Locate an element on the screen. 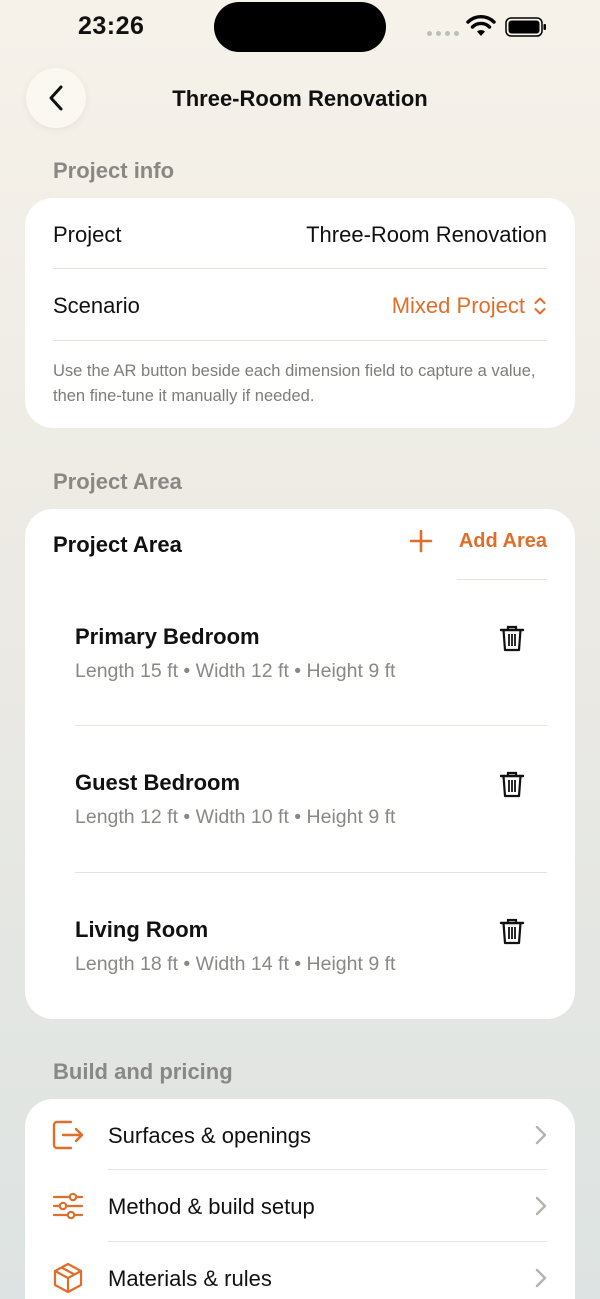  status-time: 23:26 is located at coordinates (111, 26).